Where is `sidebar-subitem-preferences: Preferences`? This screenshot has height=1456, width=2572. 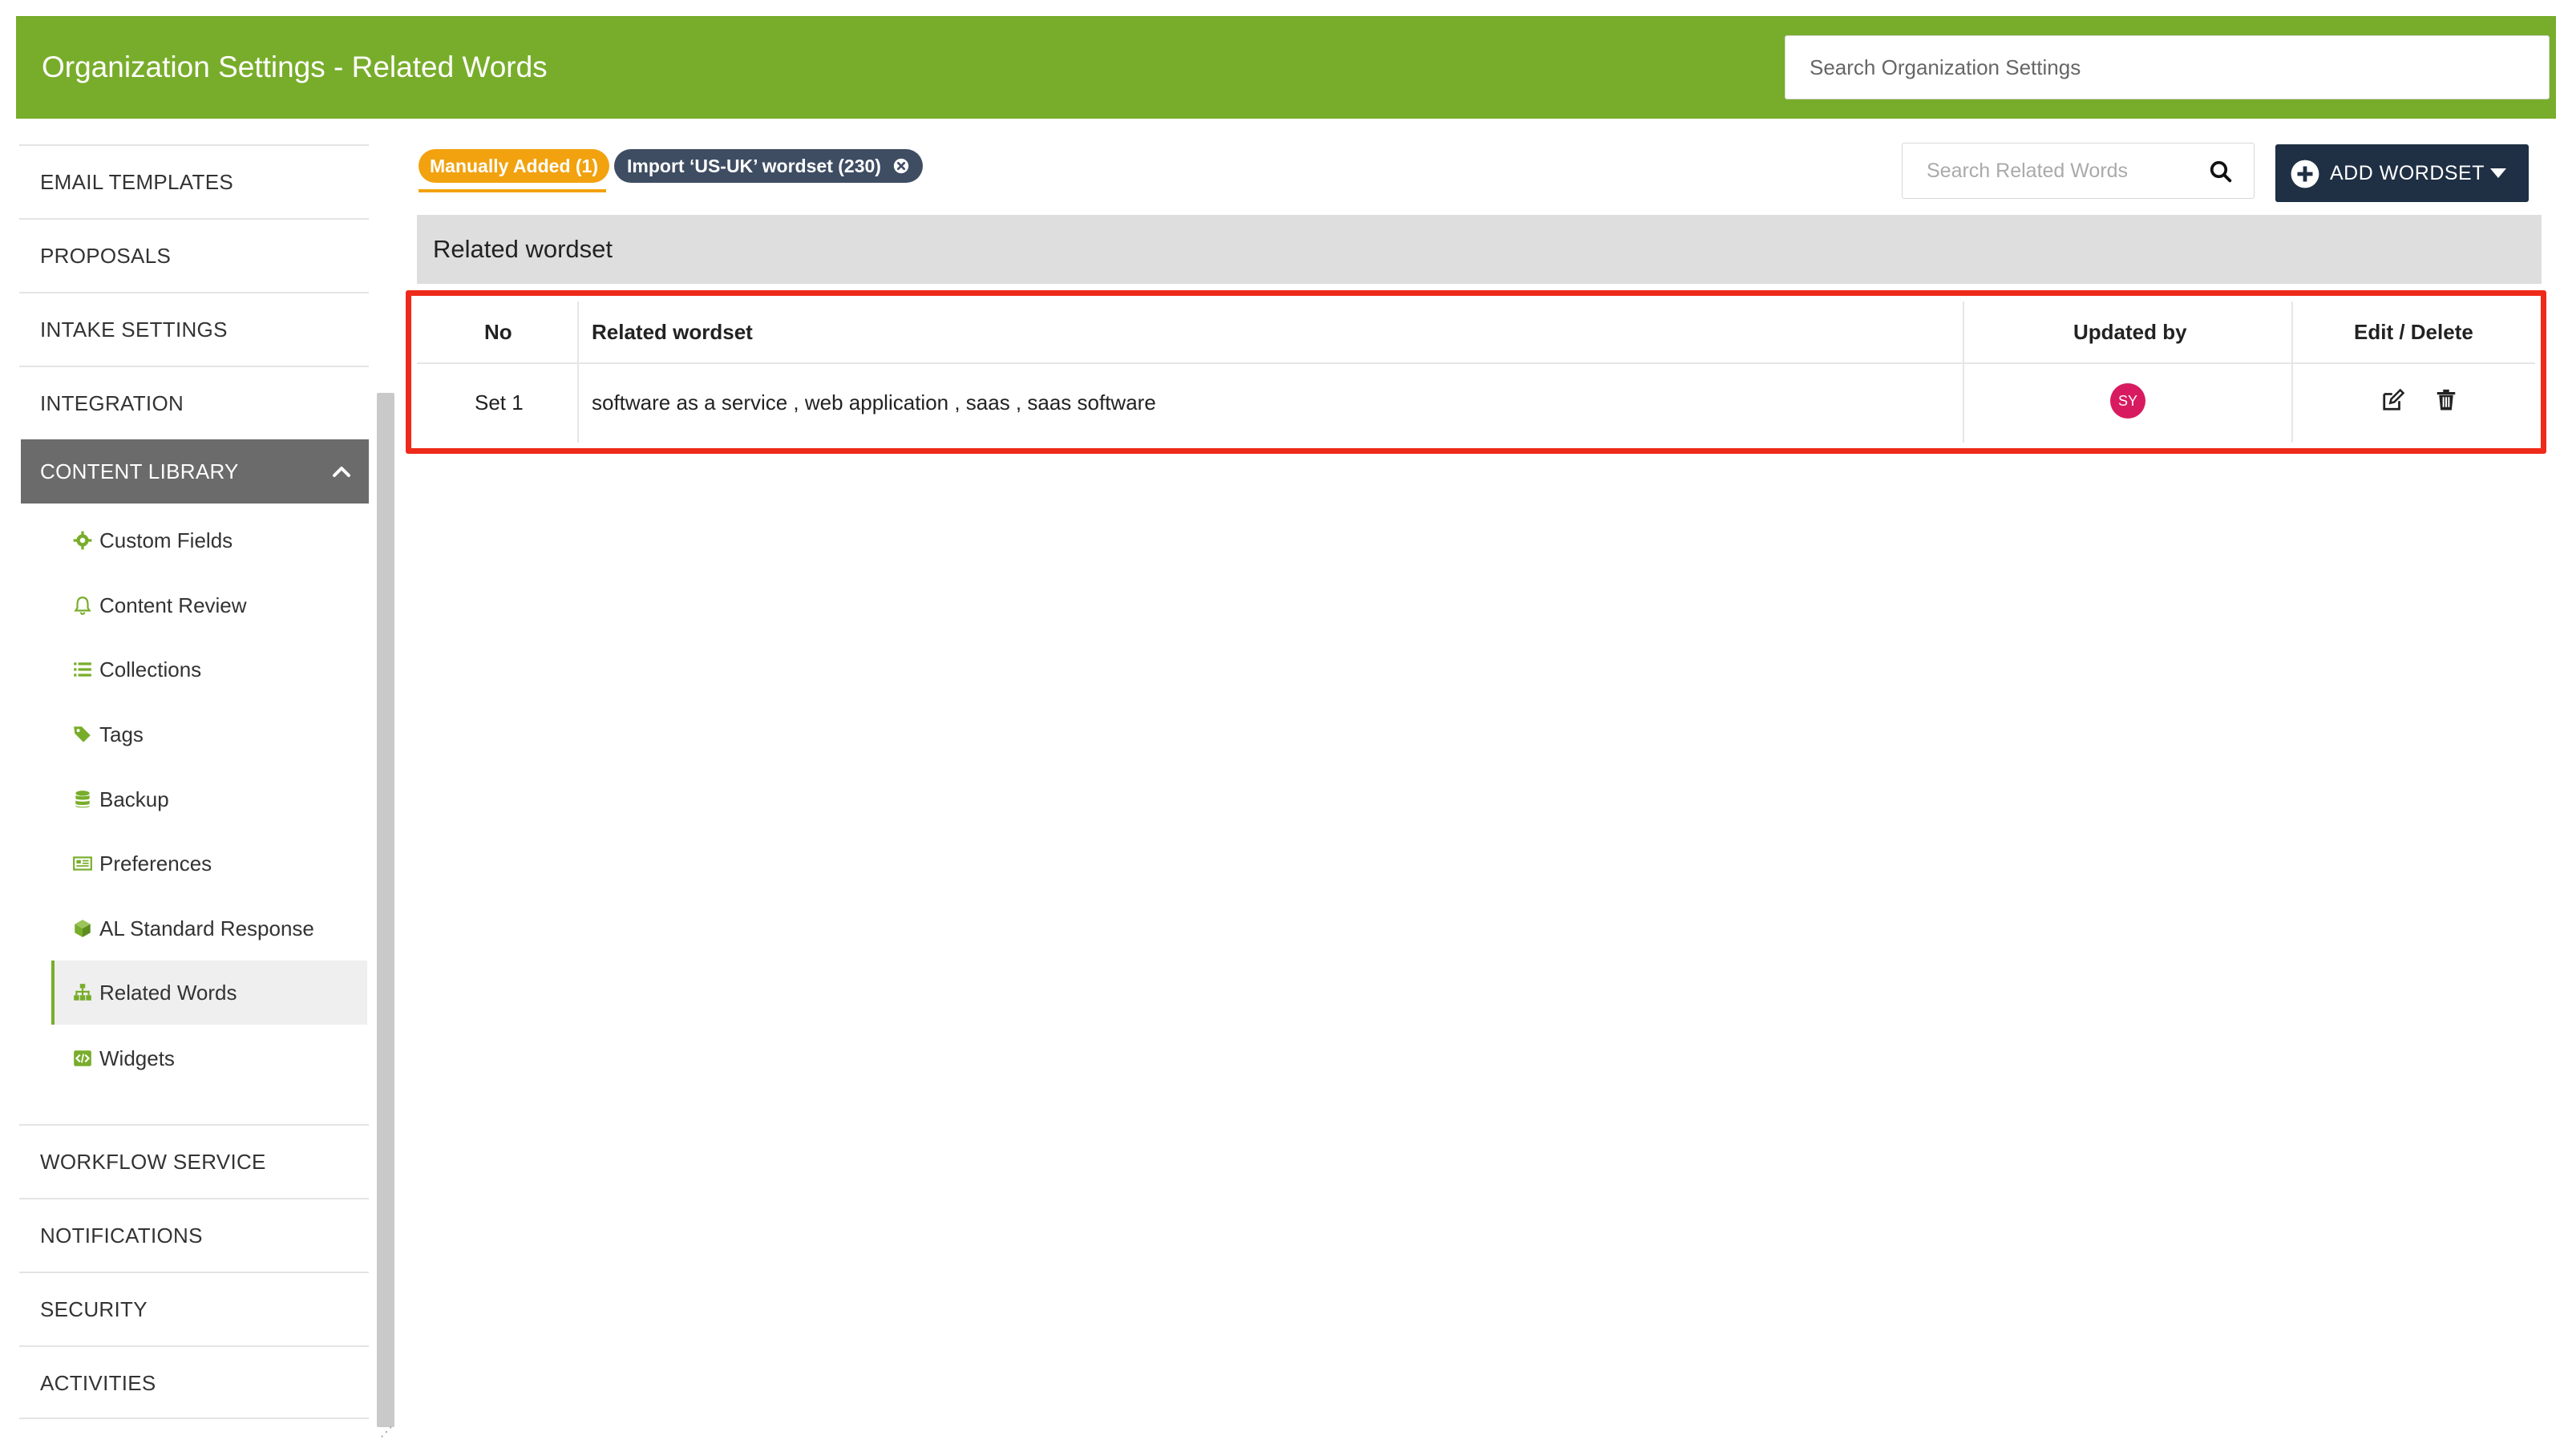
sidebar-subitem-preferences: Preferences is located at coordinates (209, 863).